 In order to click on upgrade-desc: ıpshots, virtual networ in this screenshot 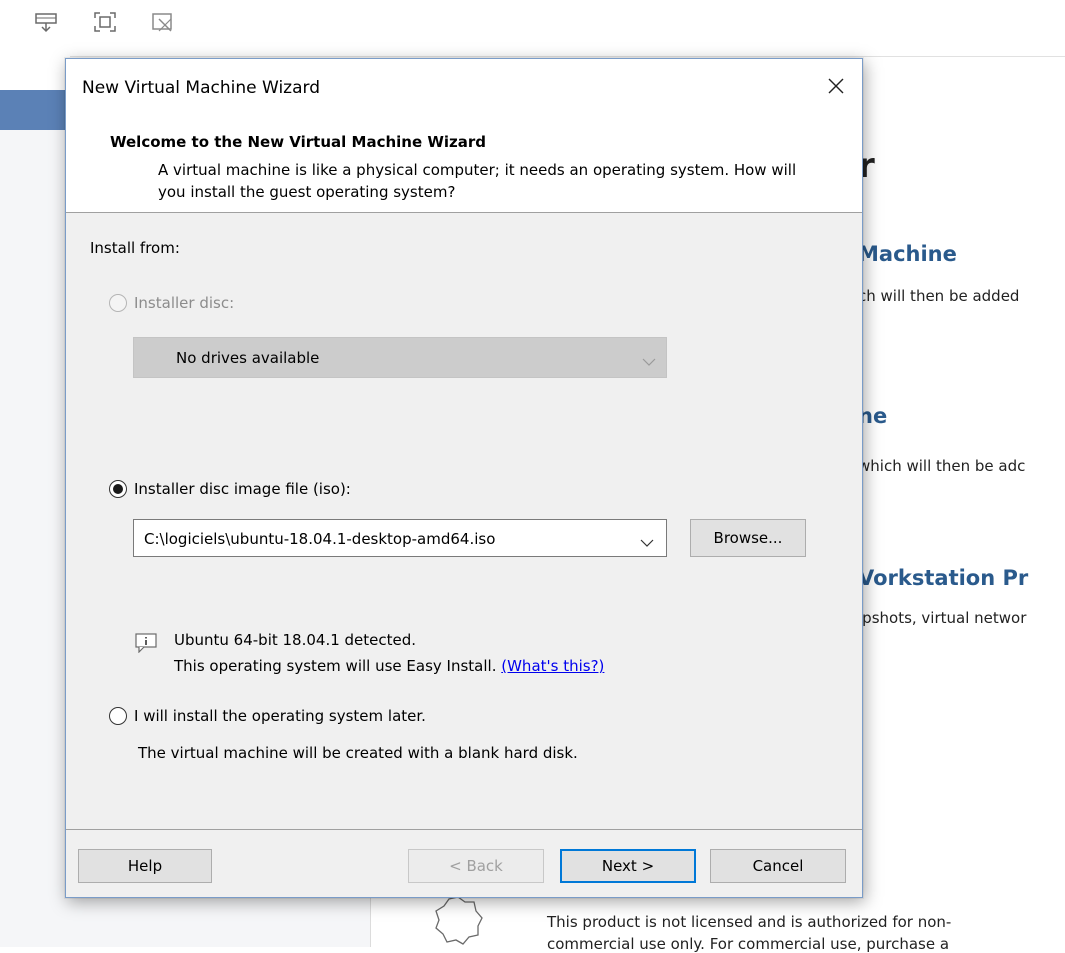, I will do `click(942, 618)`.